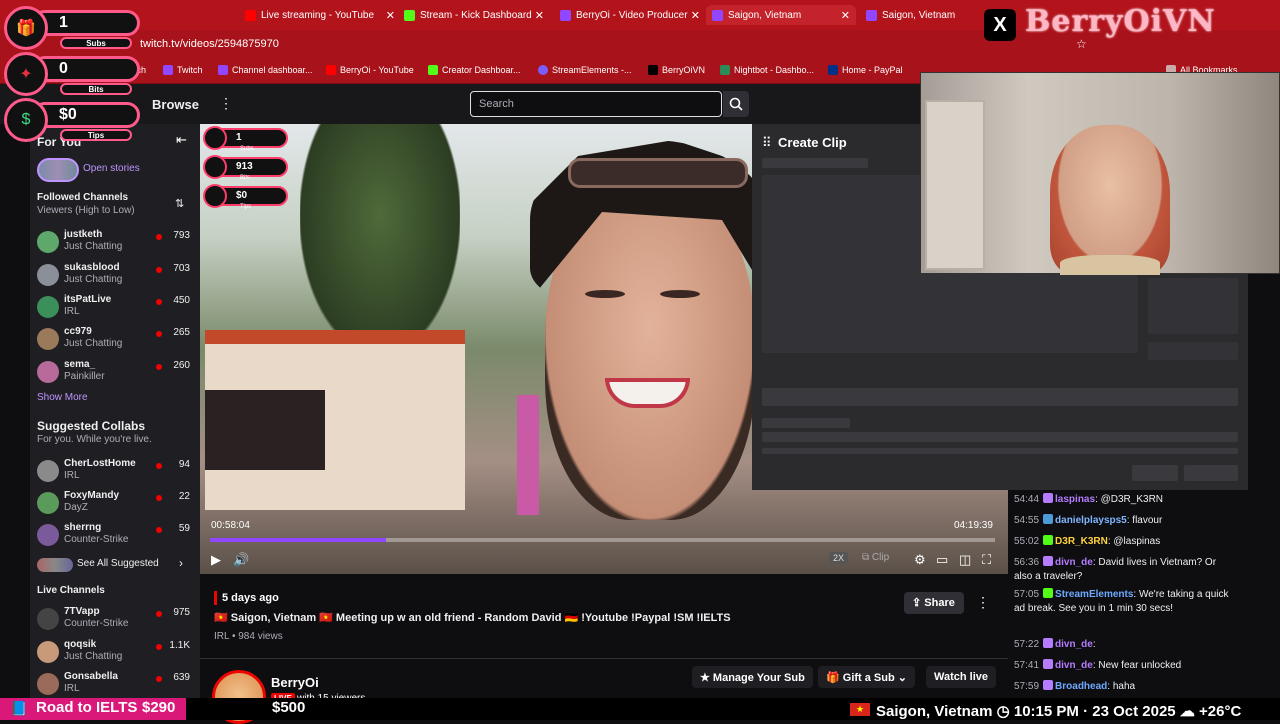 The width and height of the screenshot is (1280, 724). What do you see at coordinates (114, 537) in the screenshot?
I see `suggested-channel: sherrng Counter-Strike 59` at bounding box center [114, 537].